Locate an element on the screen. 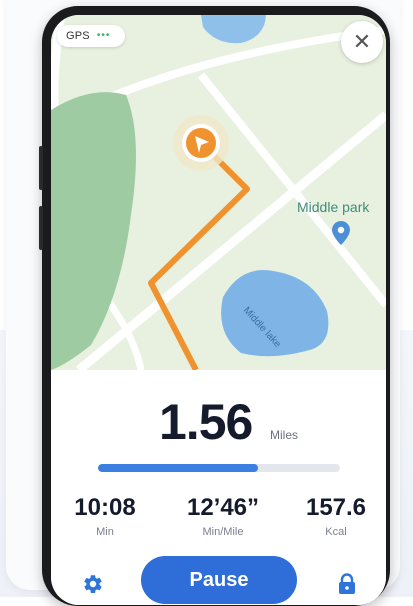 The image size is (413, 606). close-icon: ✕ is located at coordinates (362, 41).